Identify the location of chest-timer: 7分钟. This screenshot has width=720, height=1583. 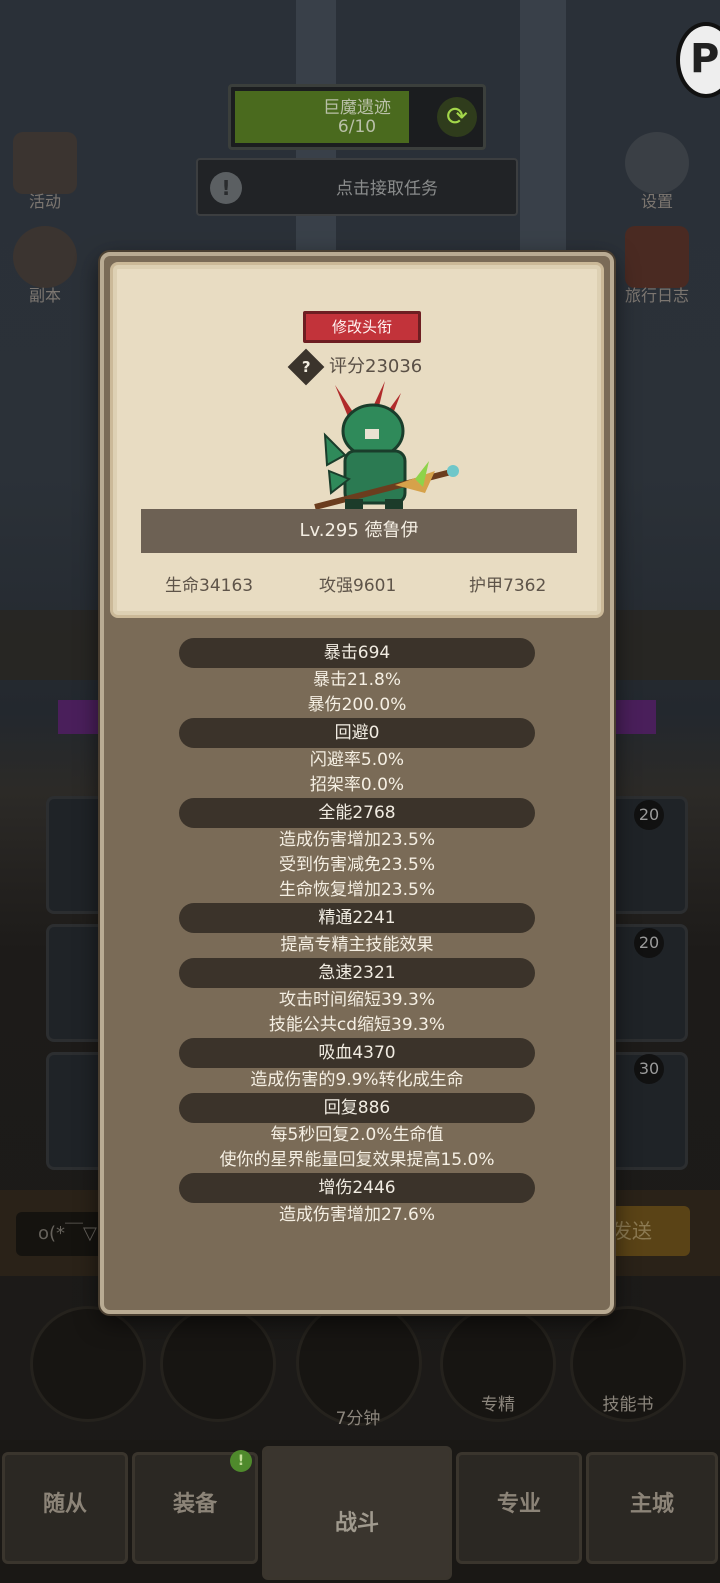
(358, 1419).